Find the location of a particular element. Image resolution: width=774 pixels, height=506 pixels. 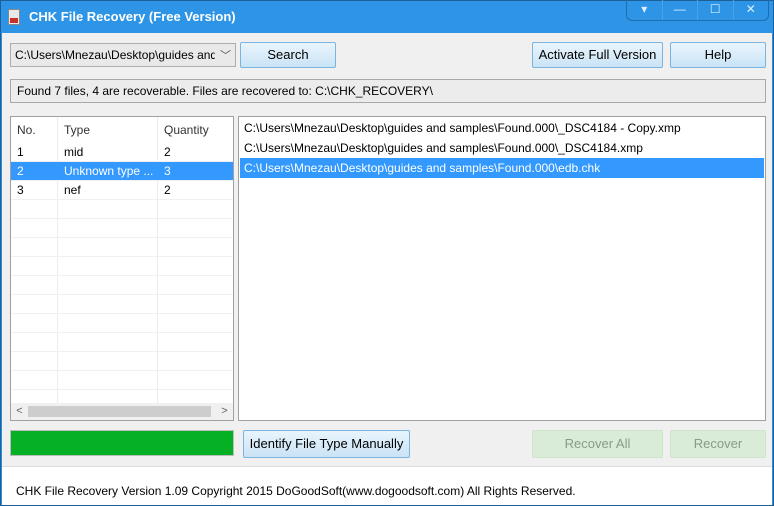

activate-full-version-button: Activate Full Version is located at coordinates (597, 55).